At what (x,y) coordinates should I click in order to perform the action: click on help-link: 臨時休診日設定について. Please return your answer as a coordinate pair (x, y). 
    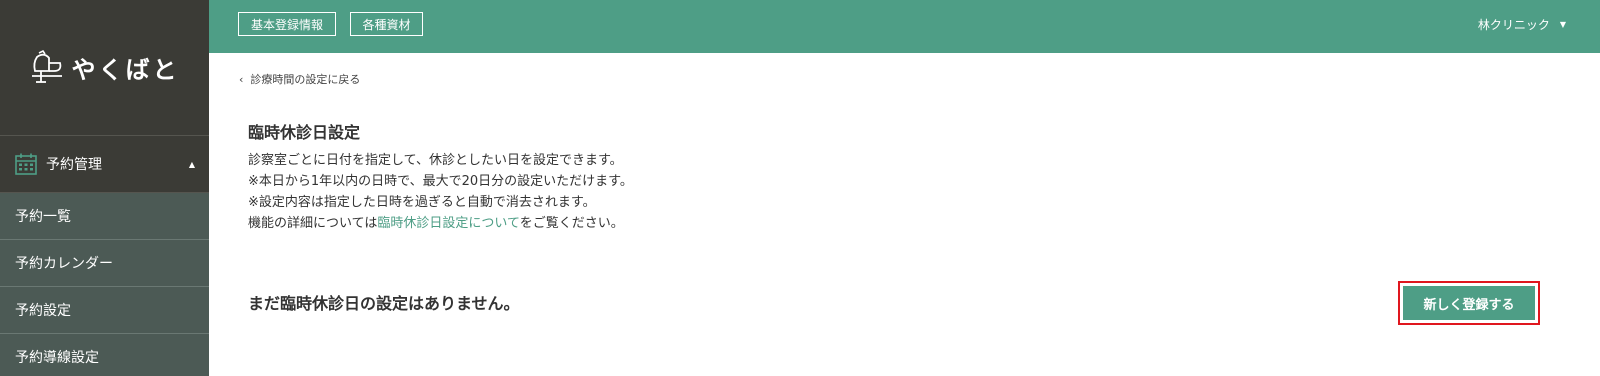
    Looking at the image, I should click on (448, 223).